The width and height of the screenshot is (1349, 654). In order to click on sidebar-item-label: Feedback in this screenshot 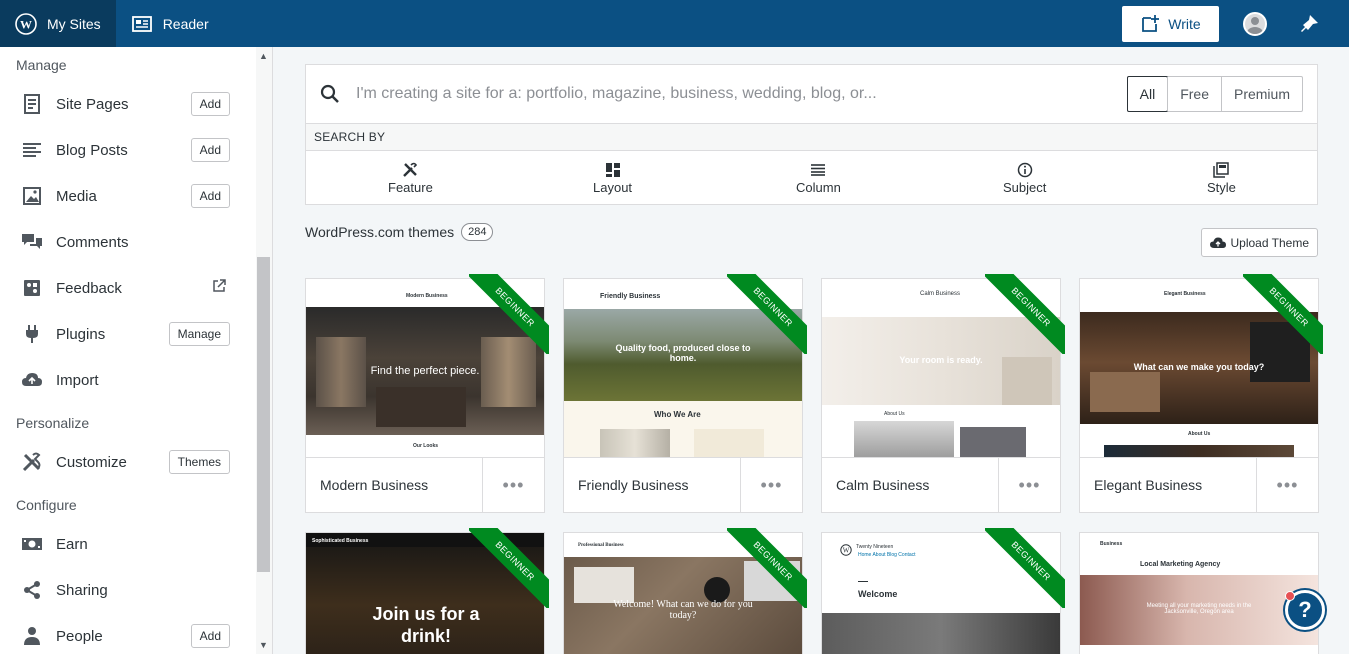, I will do `click(89, 288)`.